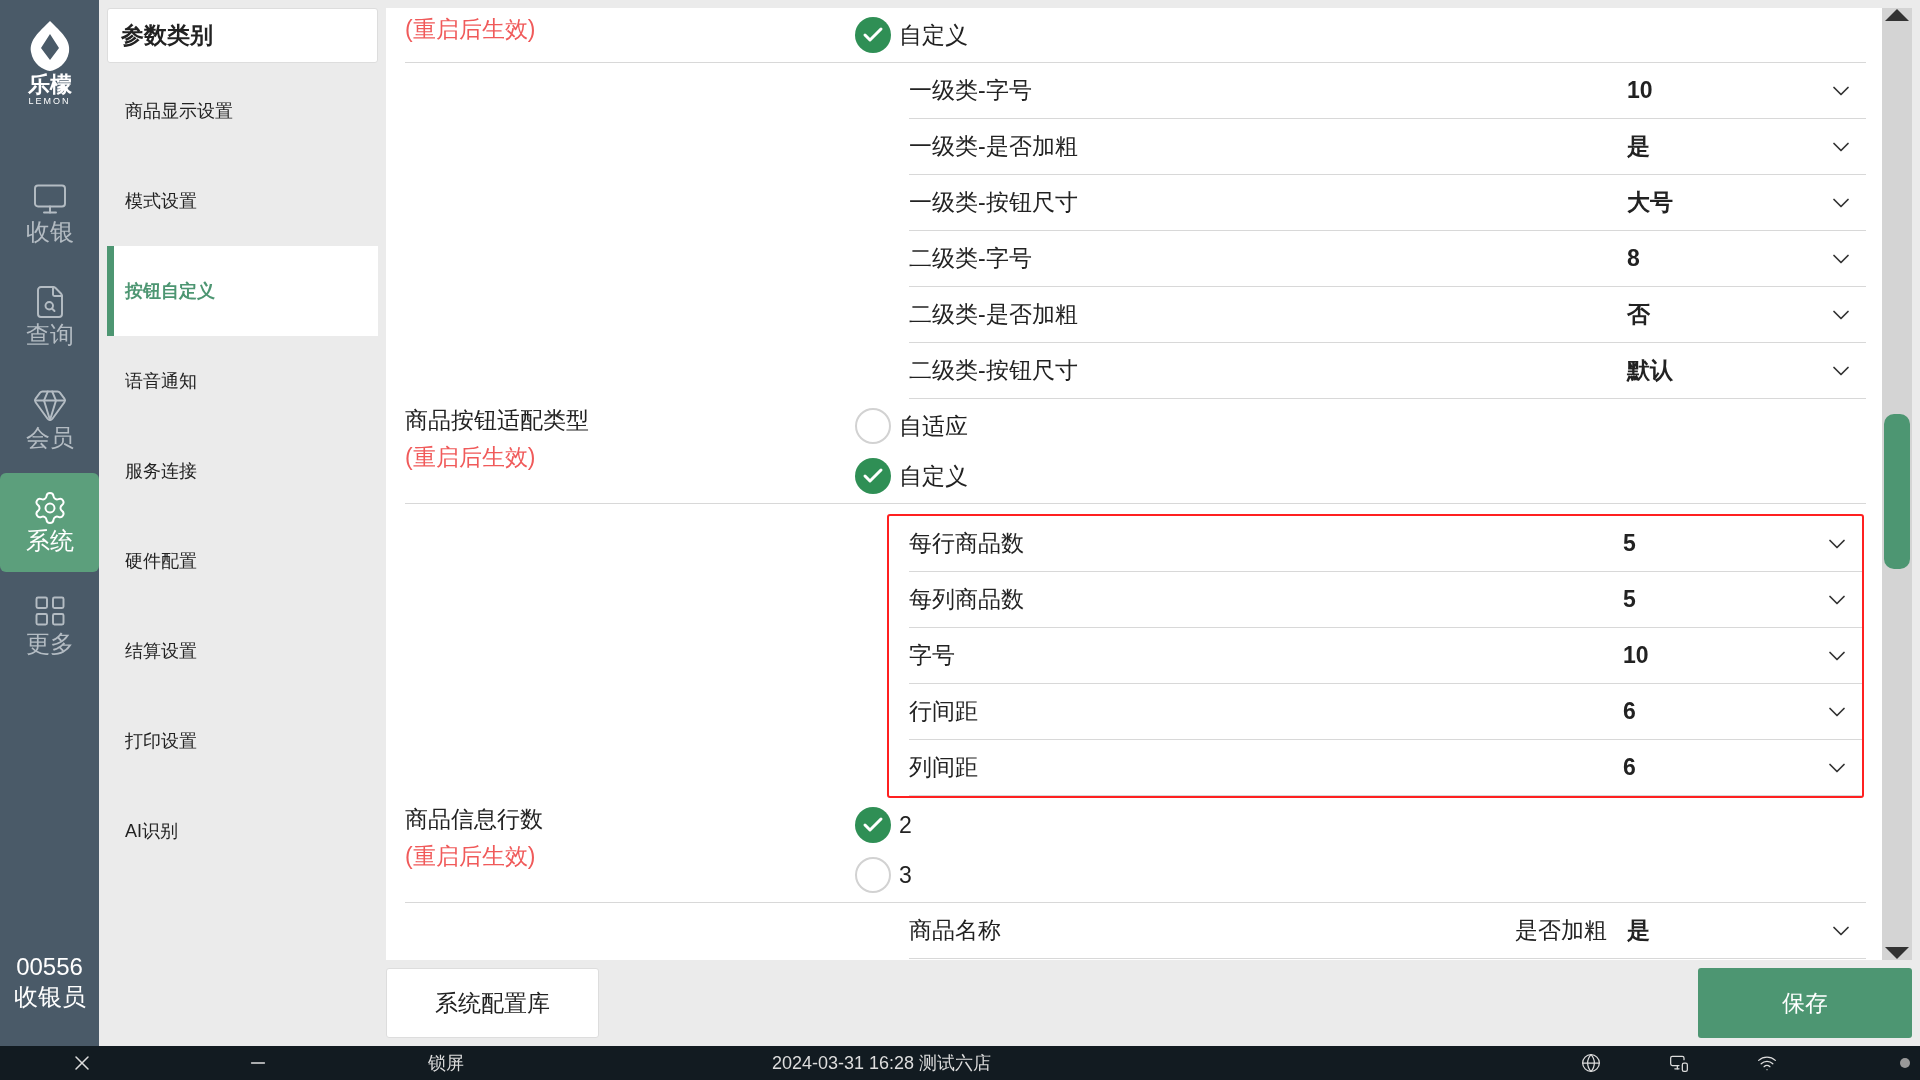 Image resolution: width=1920 pixels, height=1080 pixels. What do you see at coordinates (882, 1063) in the screenshot?
I see `status-text: 2024-03-31 16:28 测试六店` at bounding box center [882, 1063].